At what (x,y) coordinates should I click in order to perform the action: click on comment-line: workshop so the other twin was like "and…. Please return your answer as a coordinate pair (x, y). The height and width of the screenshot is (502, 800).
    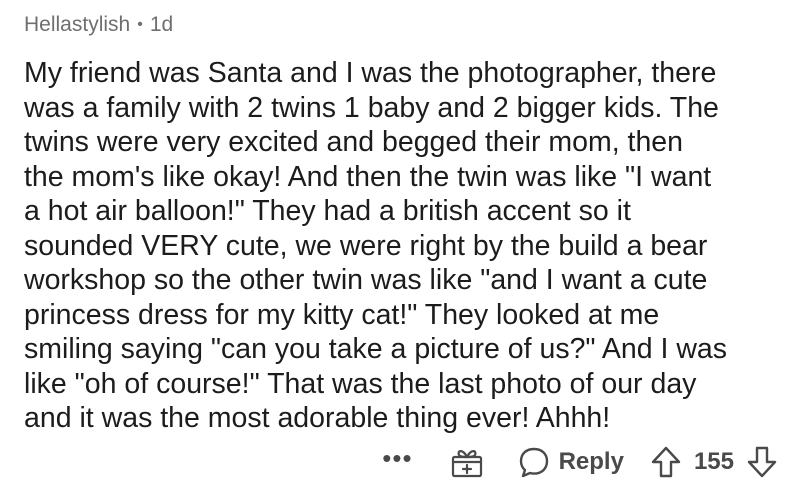
    Looking at the image, I should click on (366, 280).